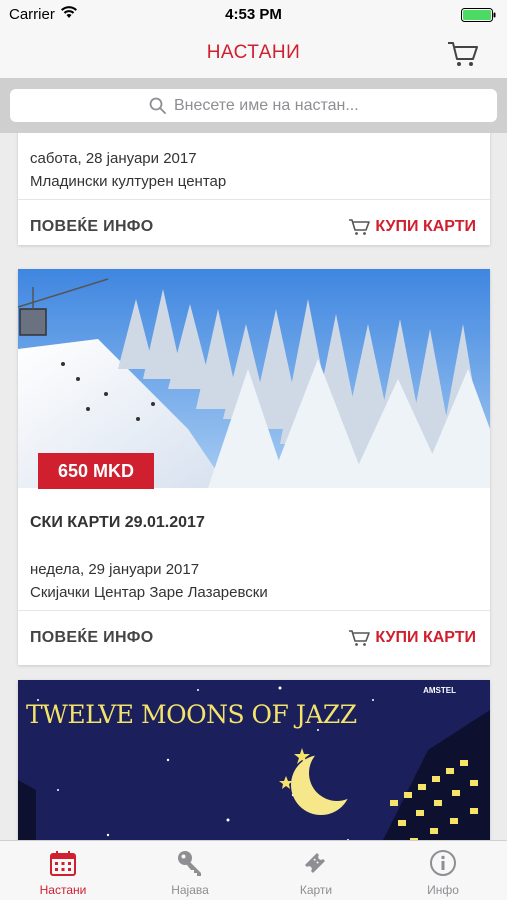 The width and height of the screenshot is (507, 900). I want to click on navigation-bar: НАСТАНИ, so click(253, 54).